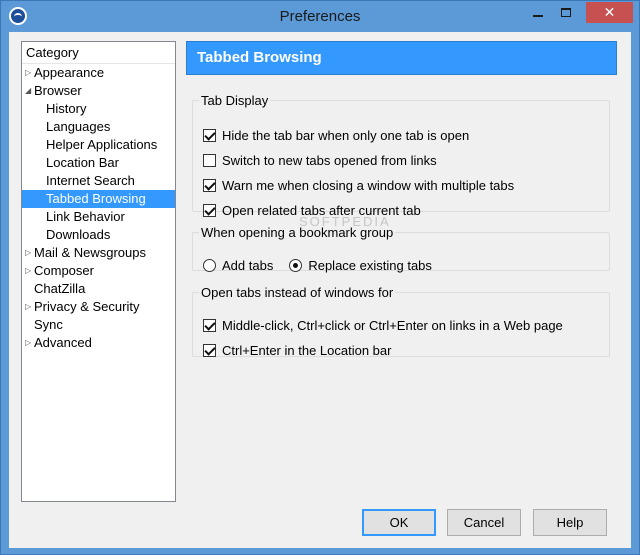 This screenshot has height=555, width=640. What do you see at coordinates (90, 252) in the screenshot?
I see `sidebar-item-label: Mail & Newsgroups` at bounding box center [90, 252].